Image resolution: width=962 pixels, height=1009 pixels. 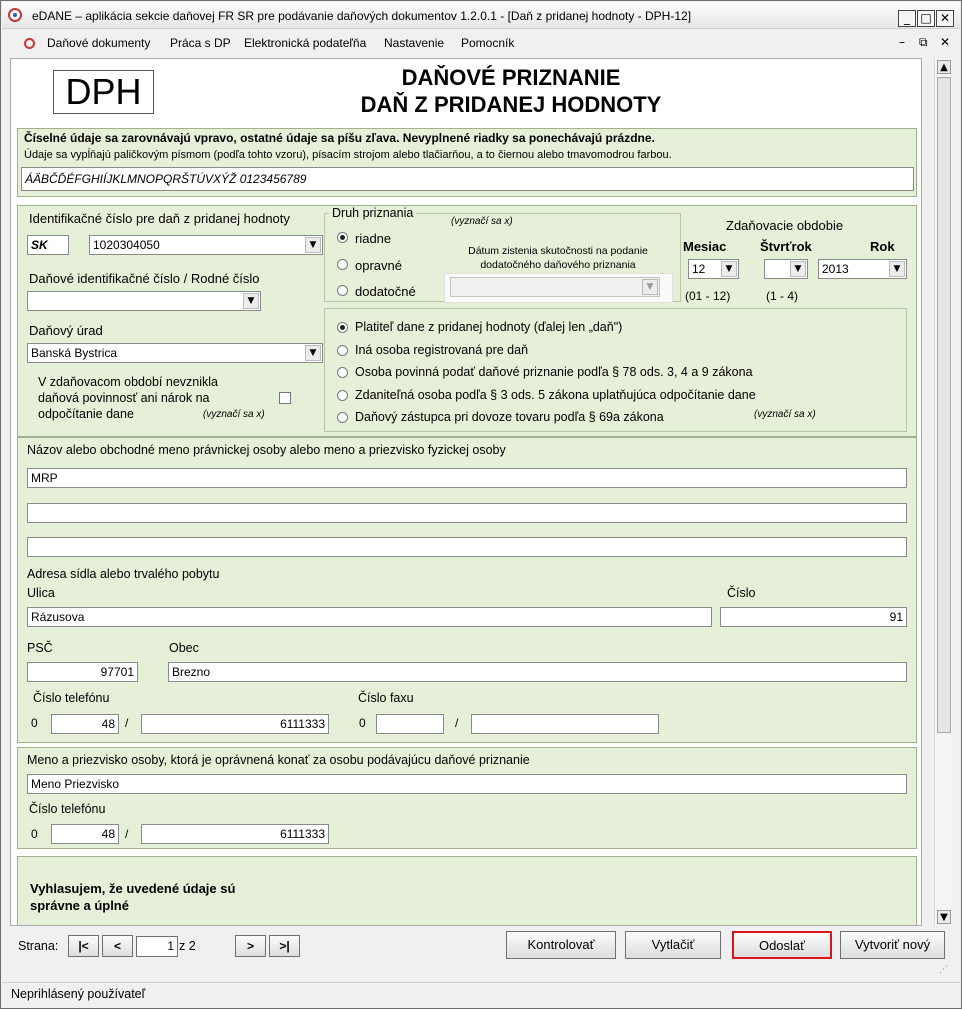 I want to click on radio-zdanitelna-osoba, so click(x=342, y=395).